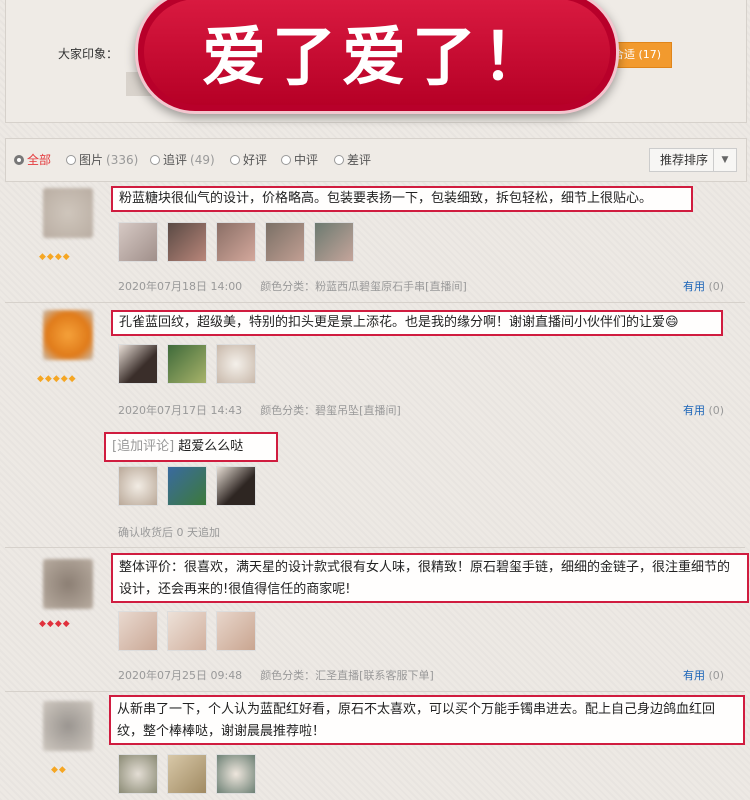 This screenshot has width=750, height=800. Describe the element at coordinates (180, 410) in the screenshot. I see `review-date: 2020年07月17日 14:43` at that location.